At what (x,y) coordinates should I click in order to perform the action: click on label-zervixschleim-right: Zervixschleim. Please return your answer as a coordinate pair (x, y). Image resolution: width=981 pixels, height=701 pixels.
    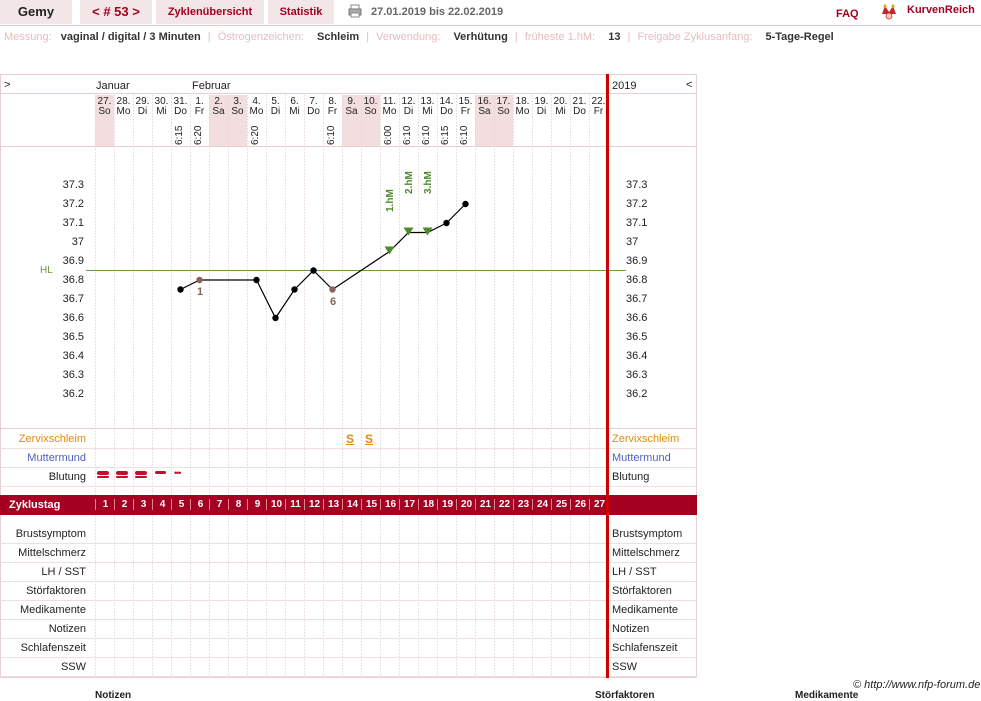
    Looking at the image, I should click on (646, 439).